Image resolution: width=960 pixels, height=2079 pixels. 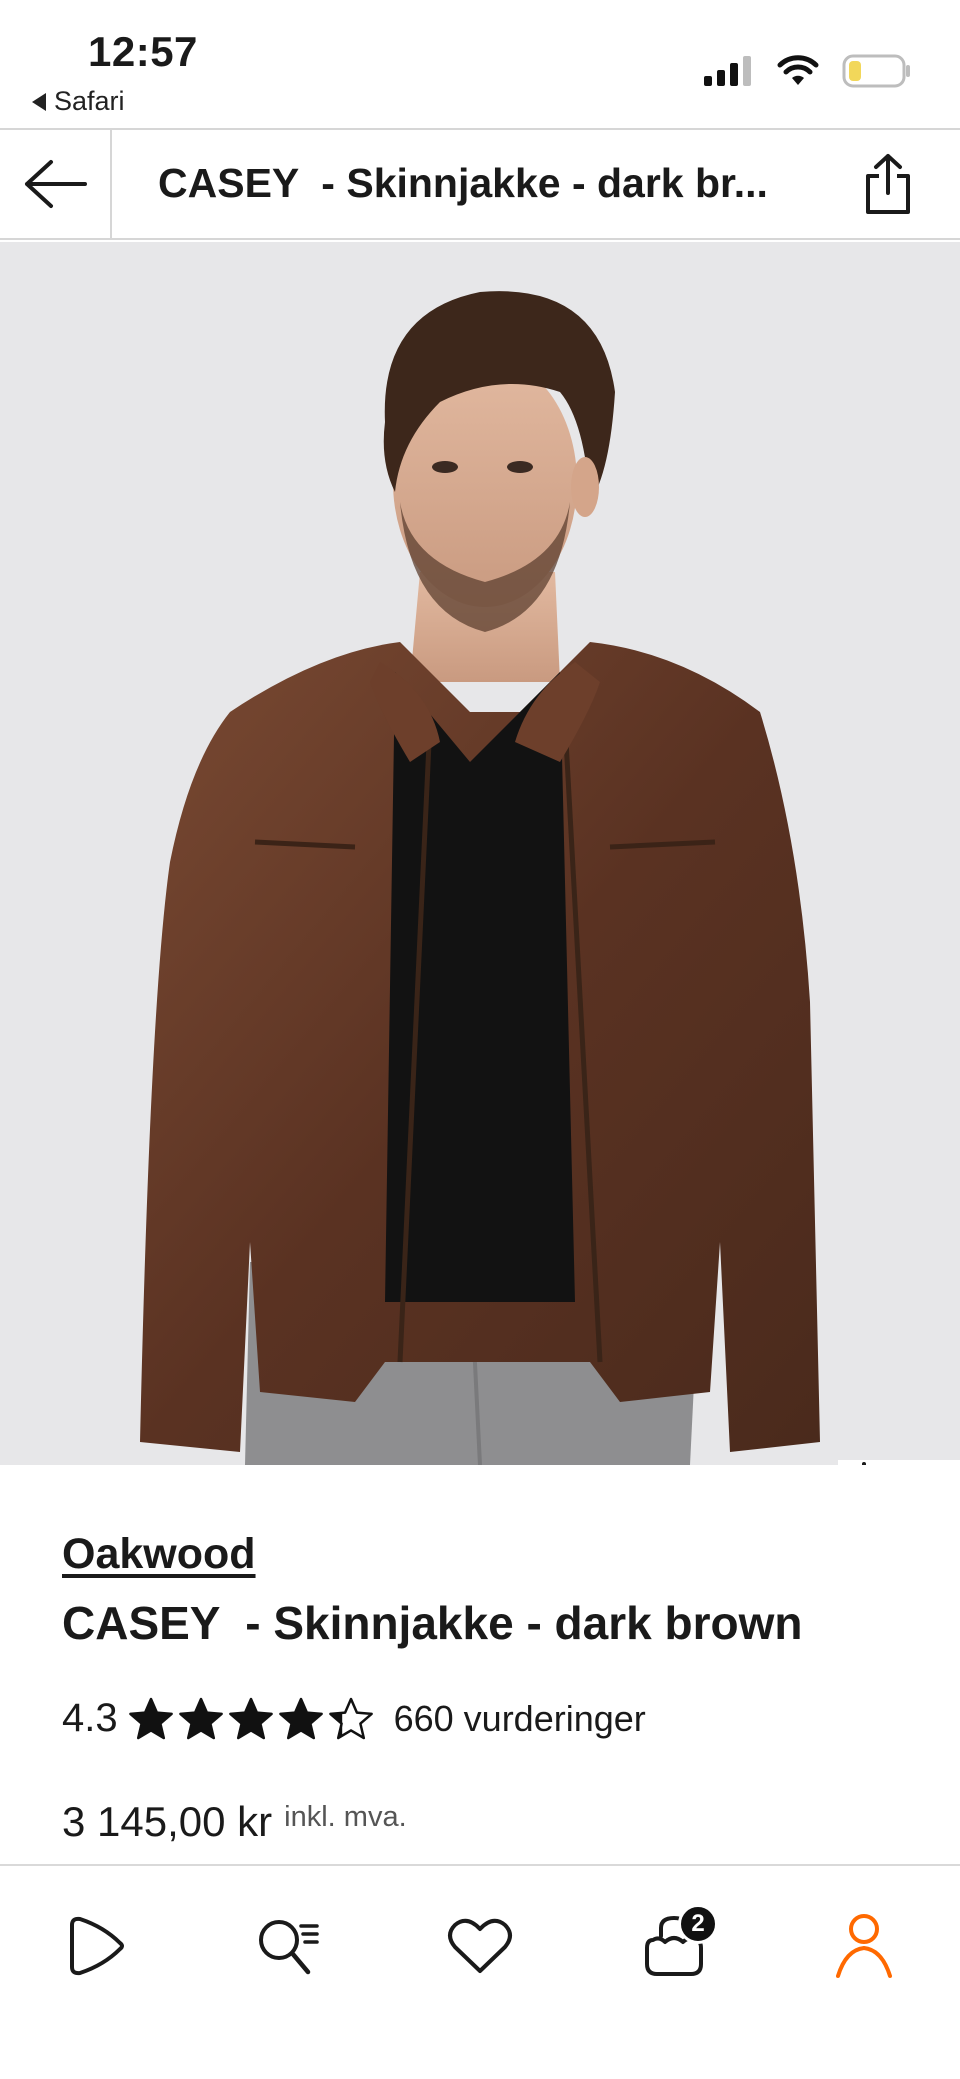 What do you see at coordinates (864, 1463) in the screenshot?
I see `bell-icon` at bounding box center [864, 1463].